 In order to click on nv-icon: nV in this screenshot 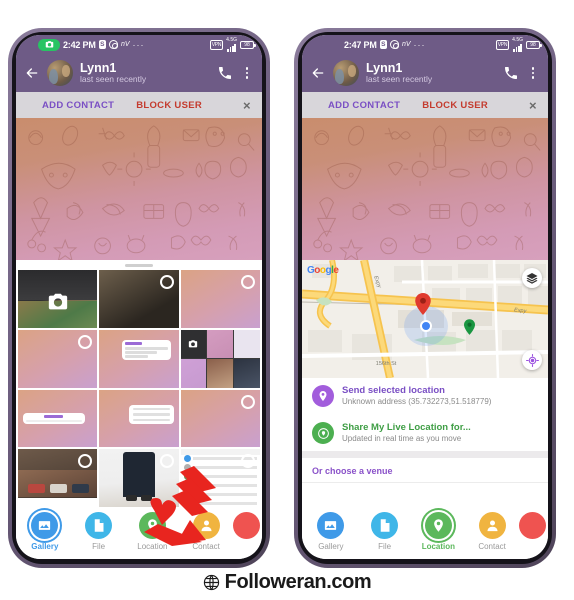, I will do `click(406, 44)`.